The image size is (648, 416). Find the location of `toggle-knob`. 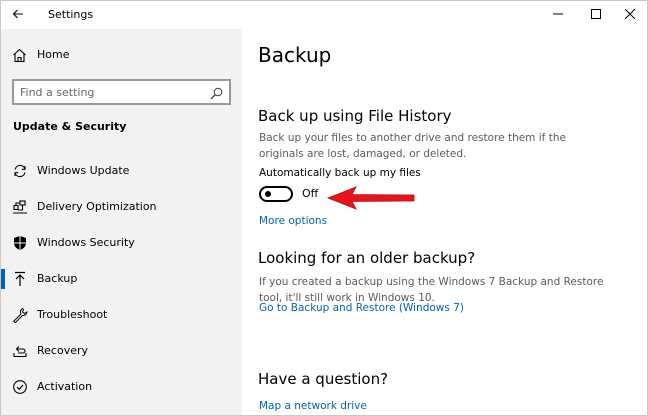

toggle-knob is located at coordinates (268, 194).